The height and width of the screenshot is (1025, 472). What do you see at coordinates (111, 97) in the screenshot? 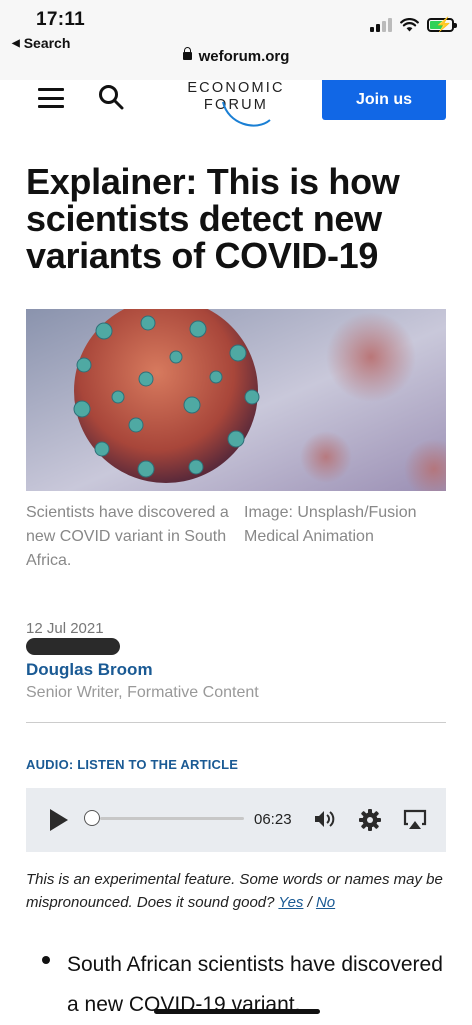
I see `search-icon` at bounding box center [111, 97].